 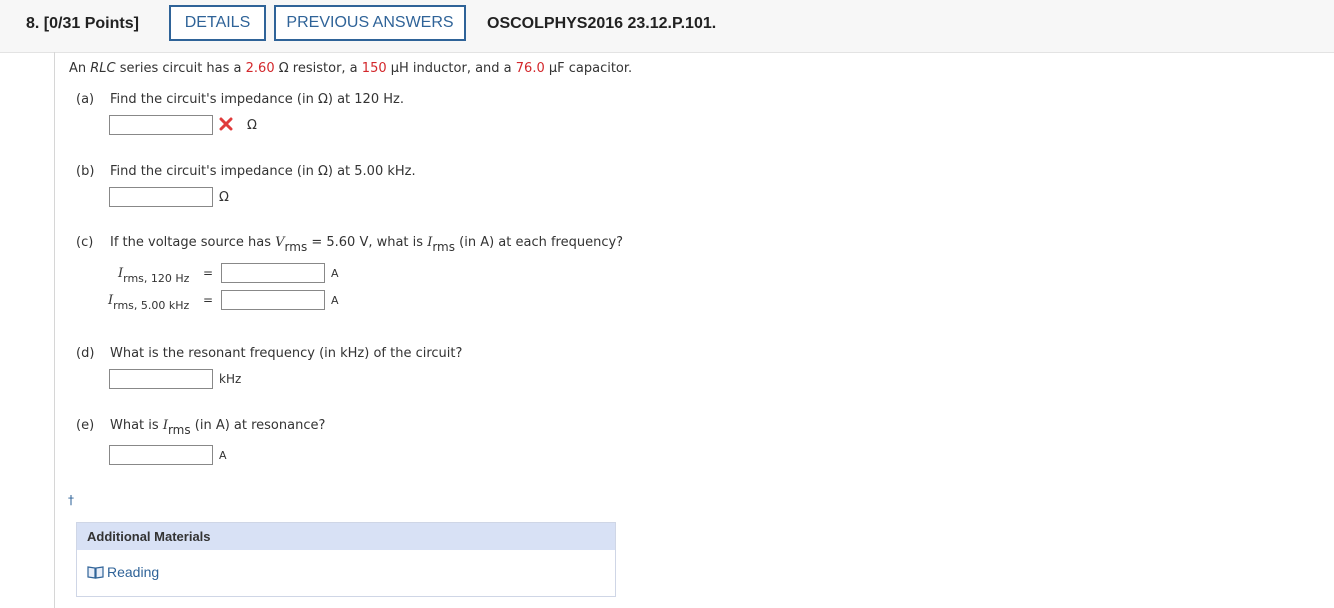 What do you see at coordinates (226, 124) in the screenshot?
I see `incorrect-icon` at bounding box center [226, 124].